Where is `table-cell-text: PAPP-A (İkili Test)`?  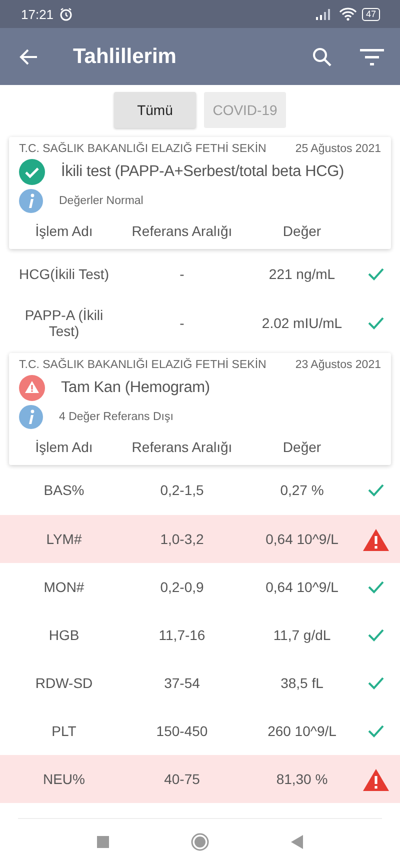 table-cell-text: PAPP-A (İkili Test) is located at coordinates (64, 323).